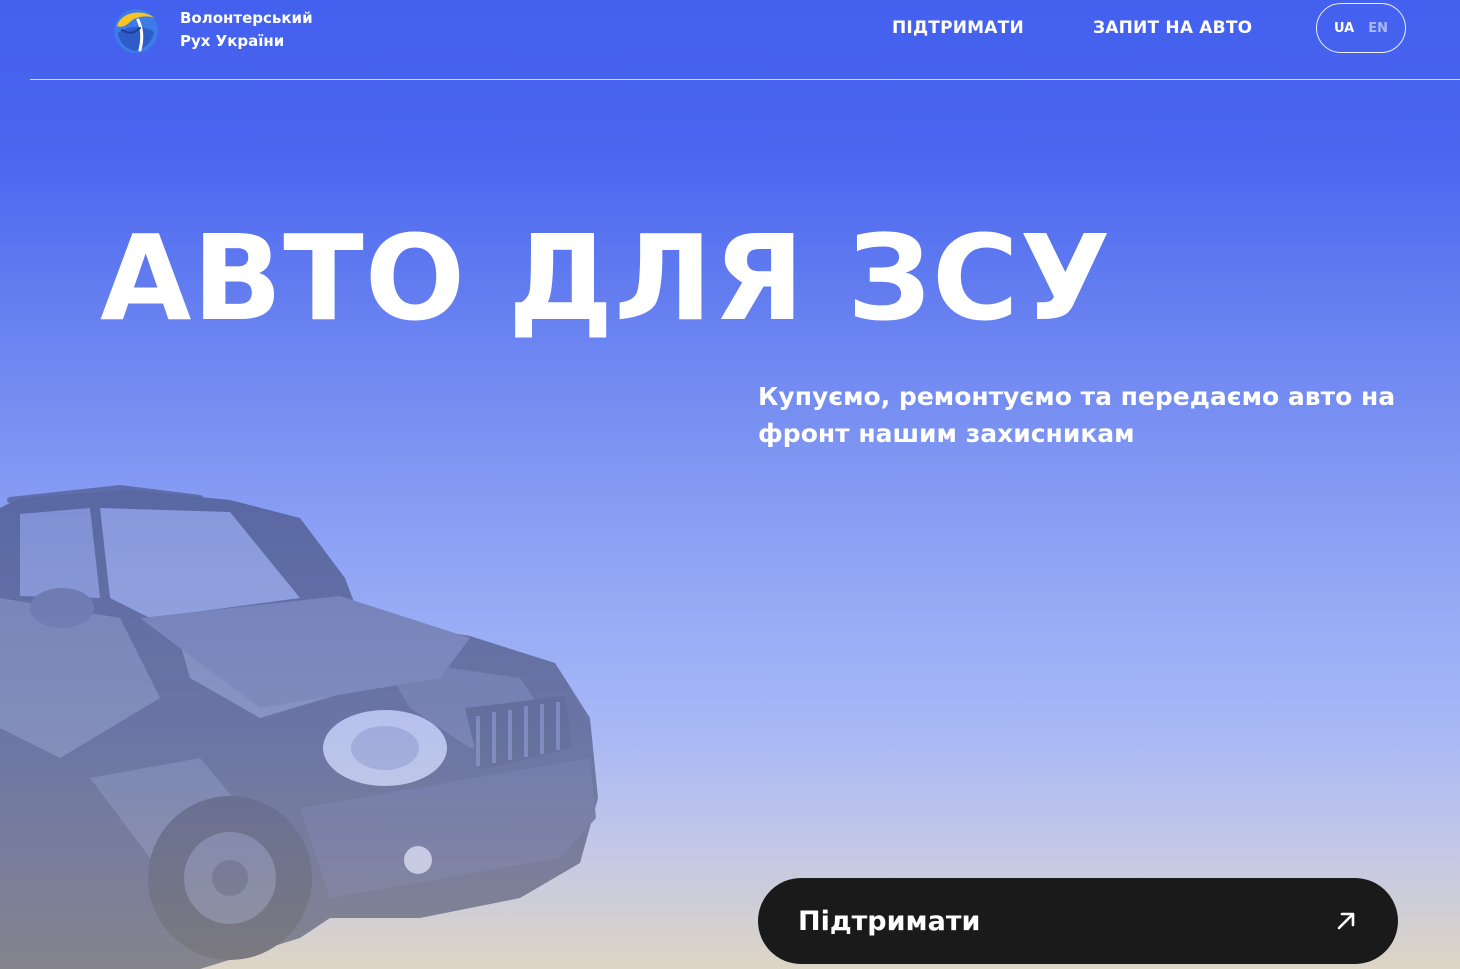 This screenshot has width=1460, height=969. What do you see at coordinates (606, 278) in the screenshot?
I see `hero-title: АВТО ДЛЯ ЗСУ` at bounding box center [606, 278].